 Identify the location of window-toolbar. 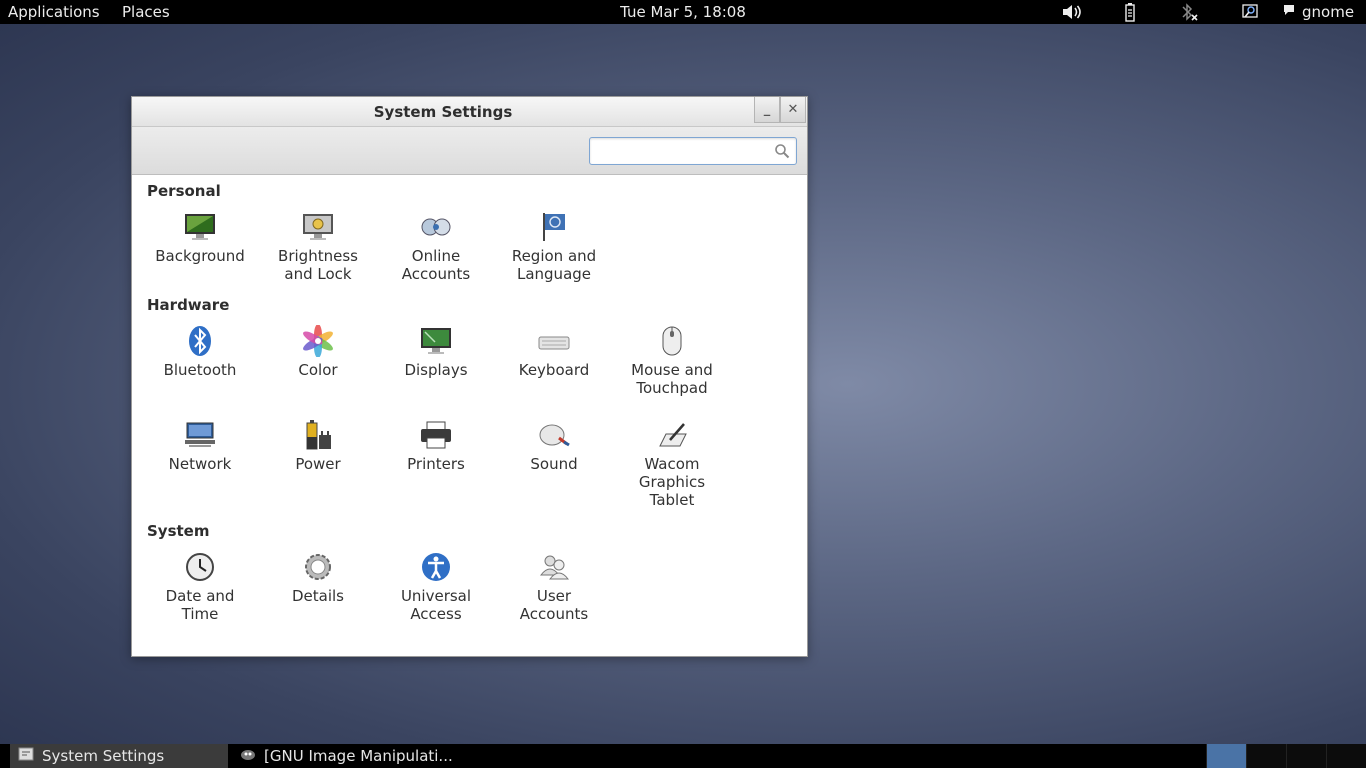
(469, 151).